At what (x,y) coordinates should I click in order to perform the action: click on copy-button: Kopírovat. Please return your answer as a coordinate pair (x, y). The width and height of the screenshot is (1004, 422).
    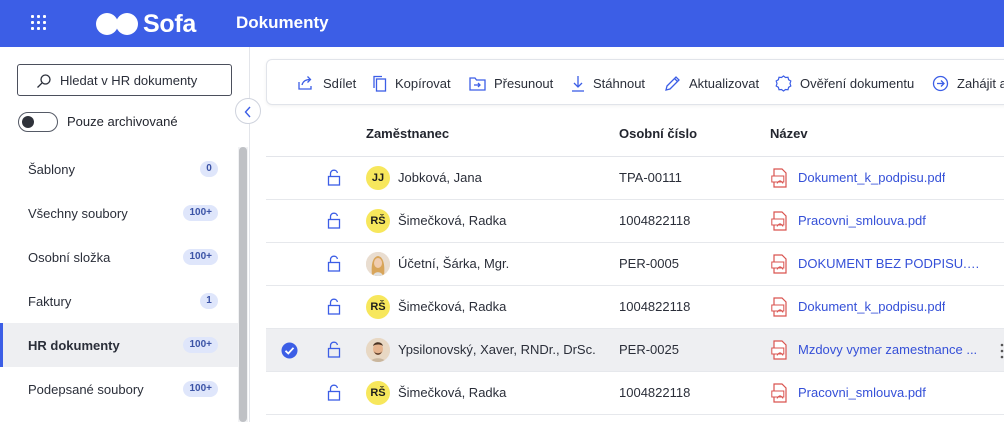
    Looking at the image, I should click on (411, 83).